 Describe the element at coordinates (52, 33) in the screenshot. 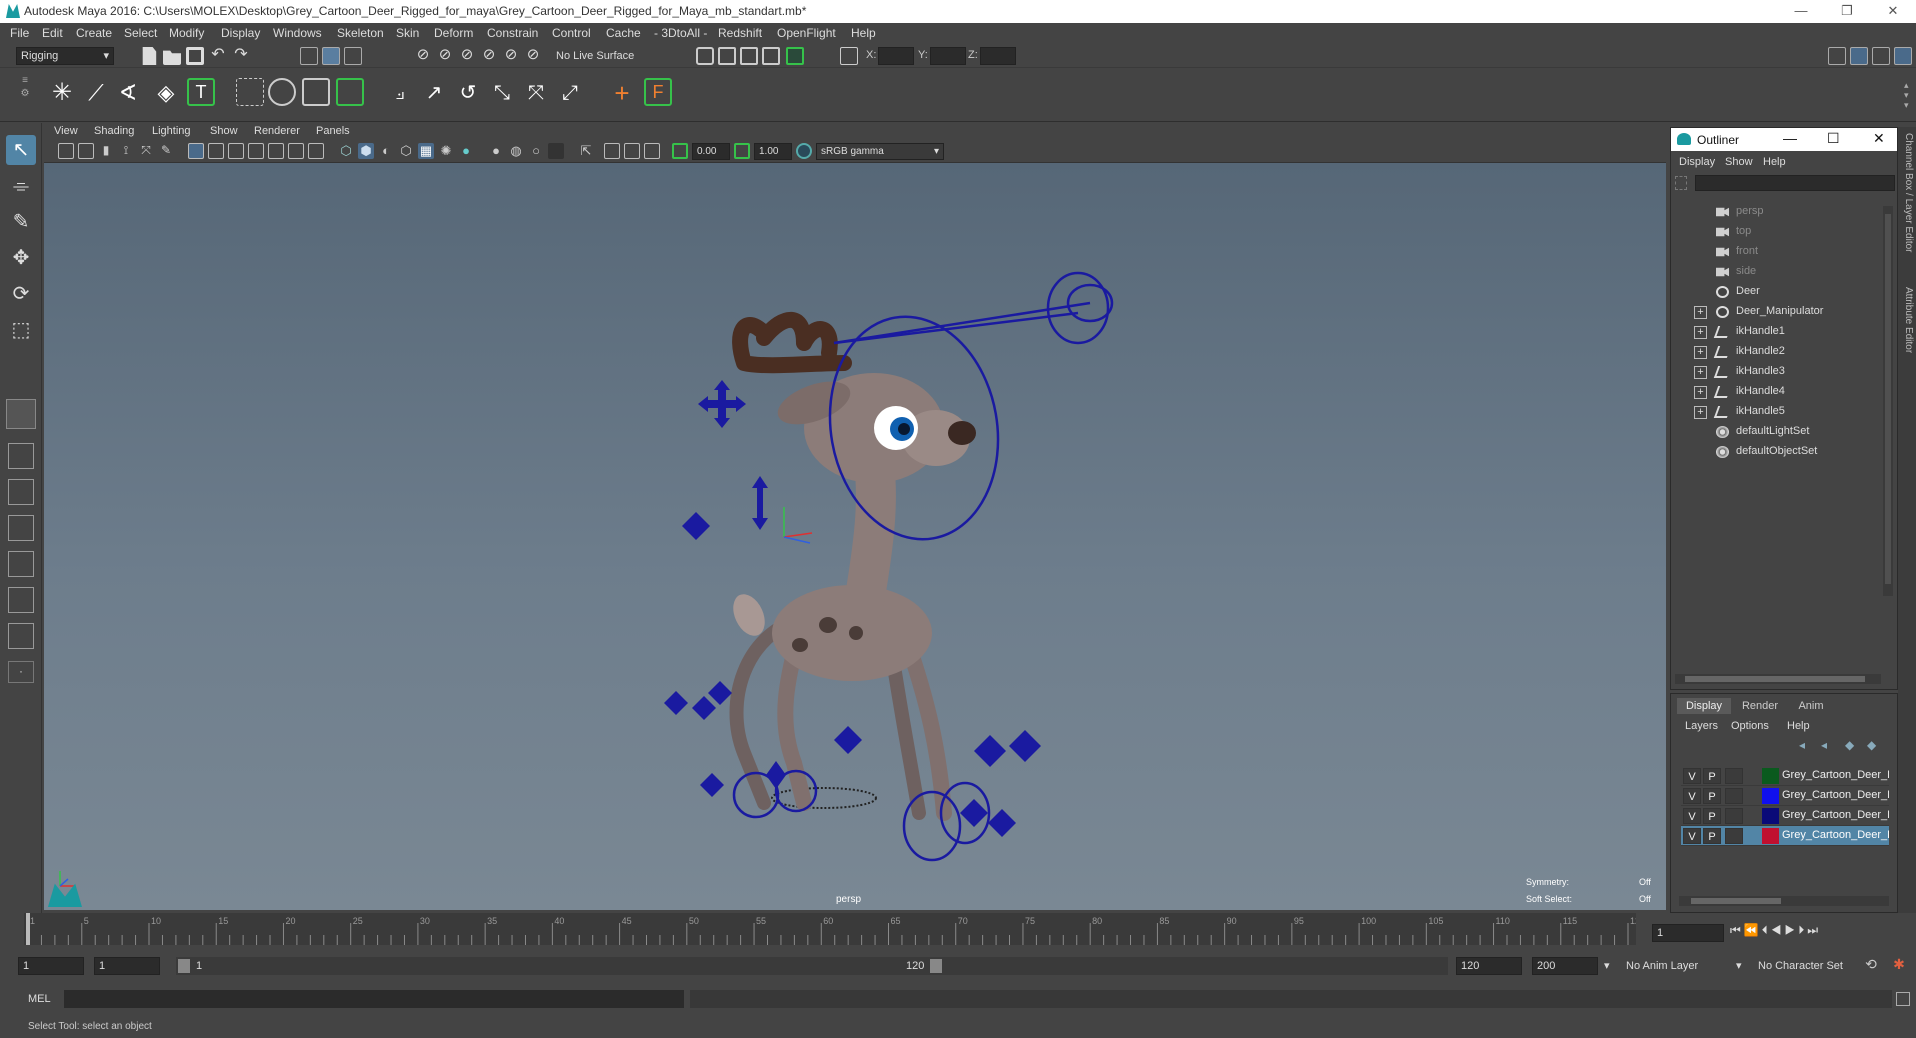

I see `menu-edit: Edit` at that location.